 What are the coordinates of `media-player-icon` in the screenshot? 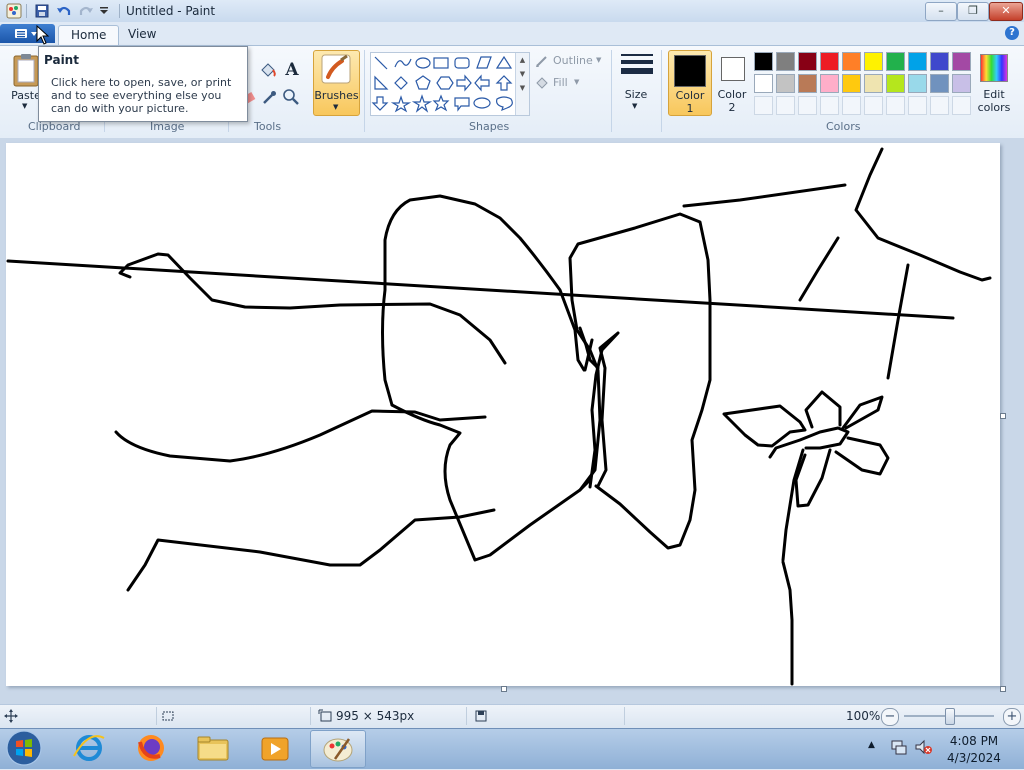 It's located at (275, 749).